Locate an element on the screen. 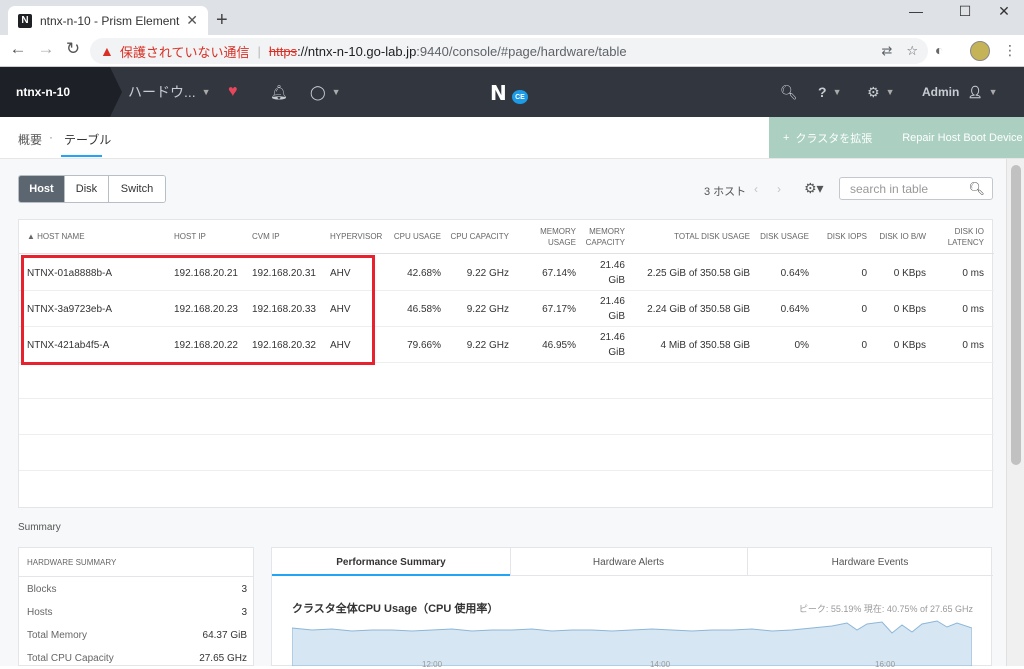  ce-badge: CE is located at coordinates (520, 97).